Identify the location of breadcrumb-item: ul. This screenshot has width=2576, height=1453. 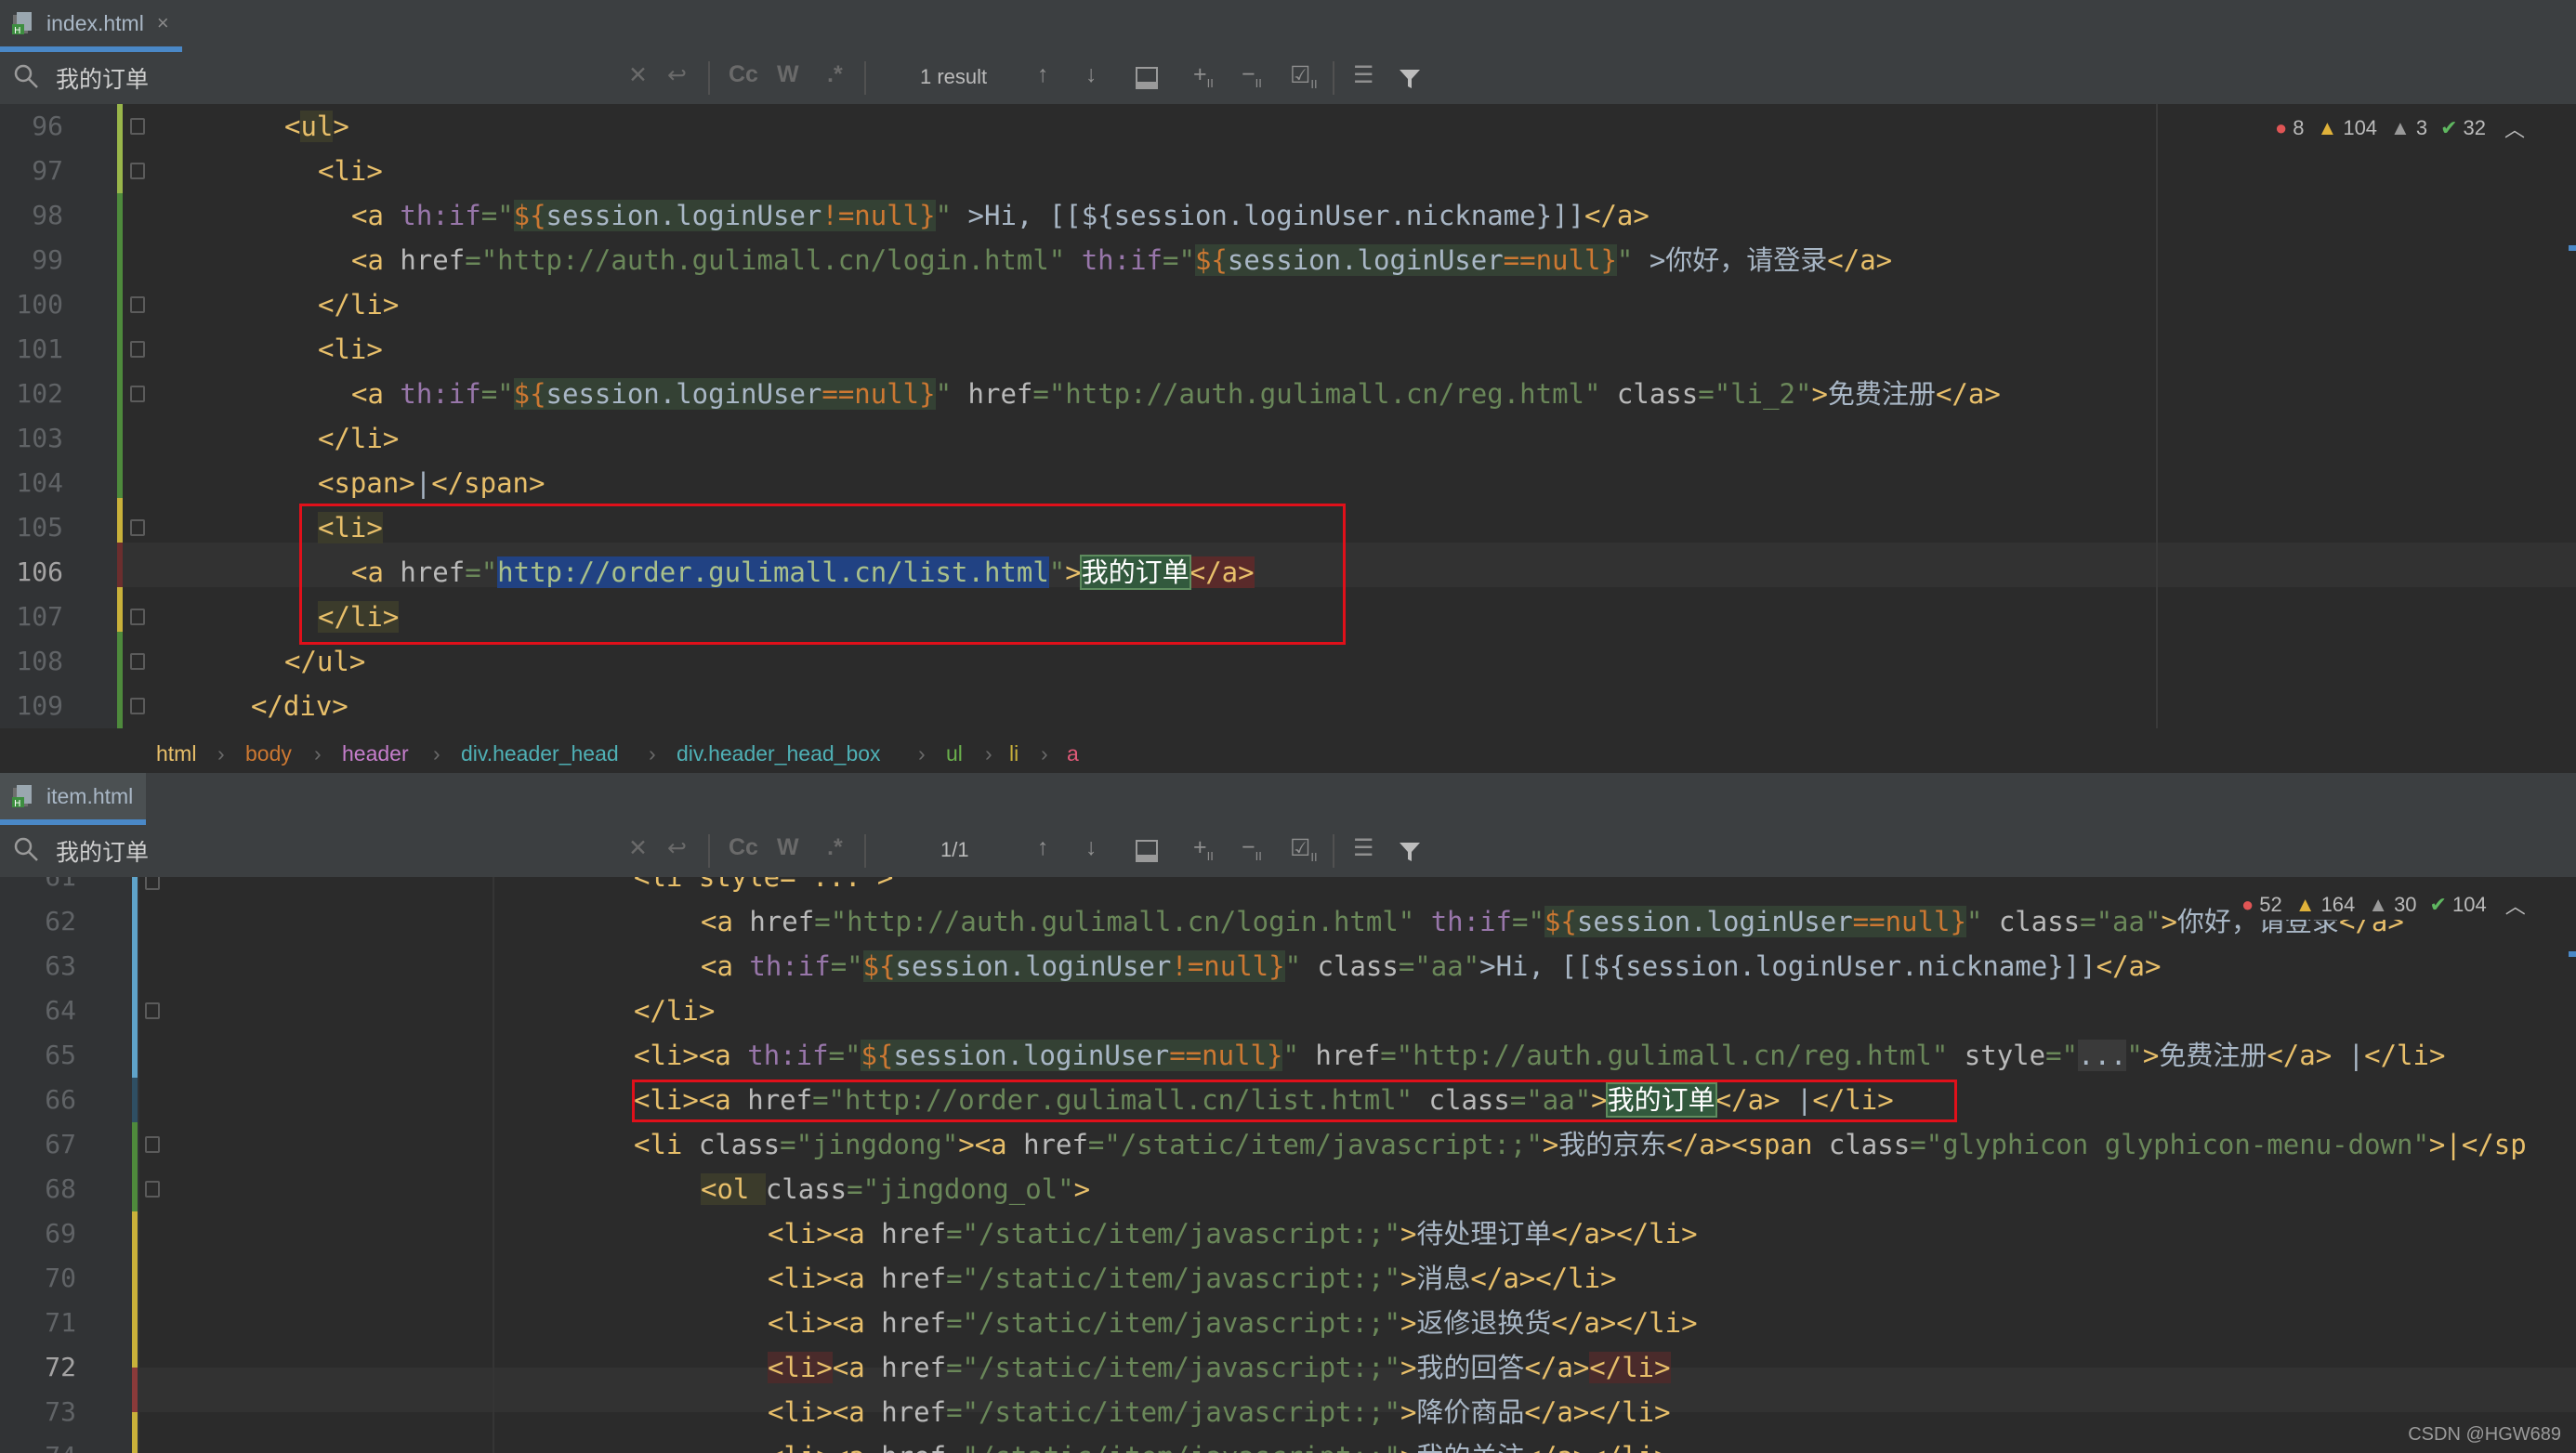
(954, 754).